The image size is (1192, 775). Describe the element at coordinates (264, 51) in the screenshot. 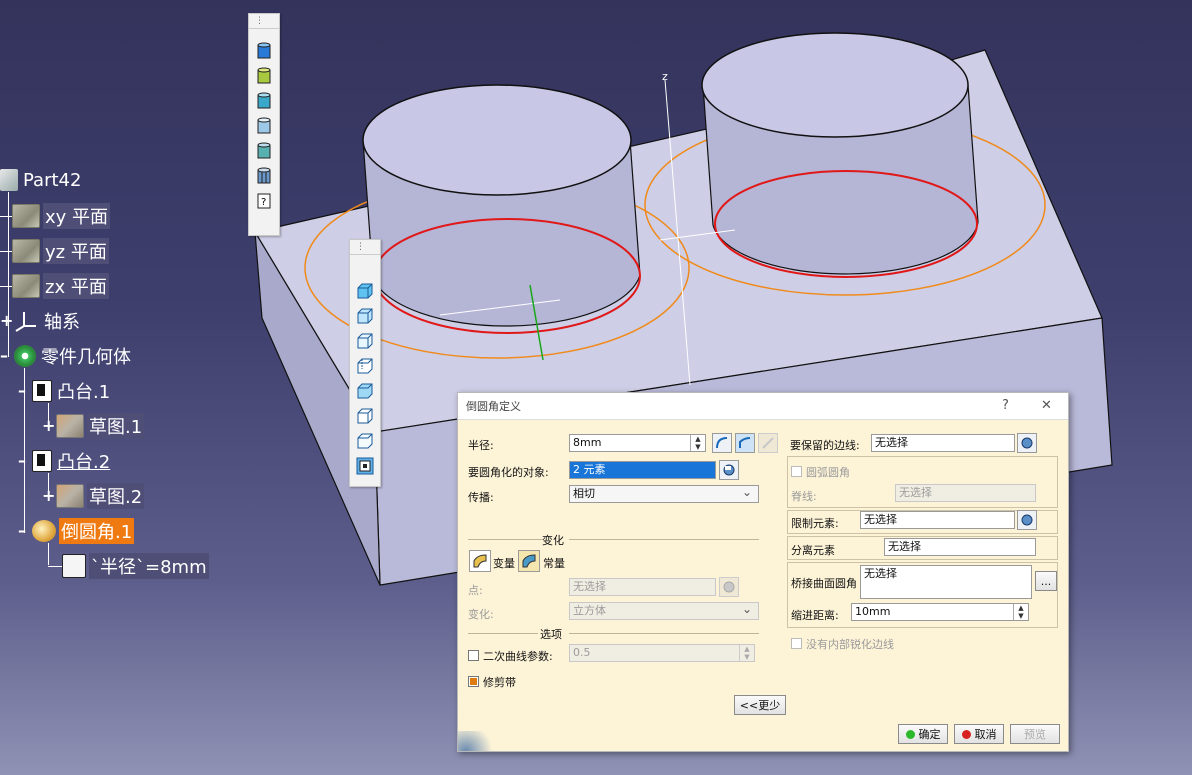

I see `cylinder-blue-icon` at that location.